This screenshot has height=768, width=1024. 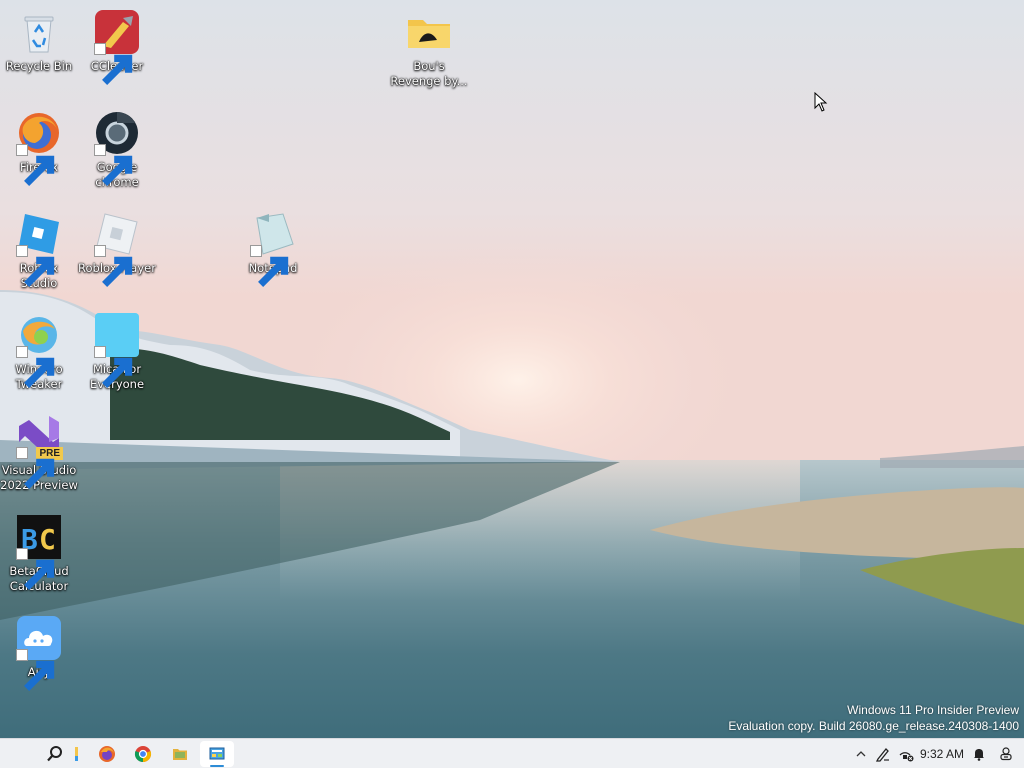 I want to click on desktop-icon-firefox: Firefox, so click(x=39, y=143).